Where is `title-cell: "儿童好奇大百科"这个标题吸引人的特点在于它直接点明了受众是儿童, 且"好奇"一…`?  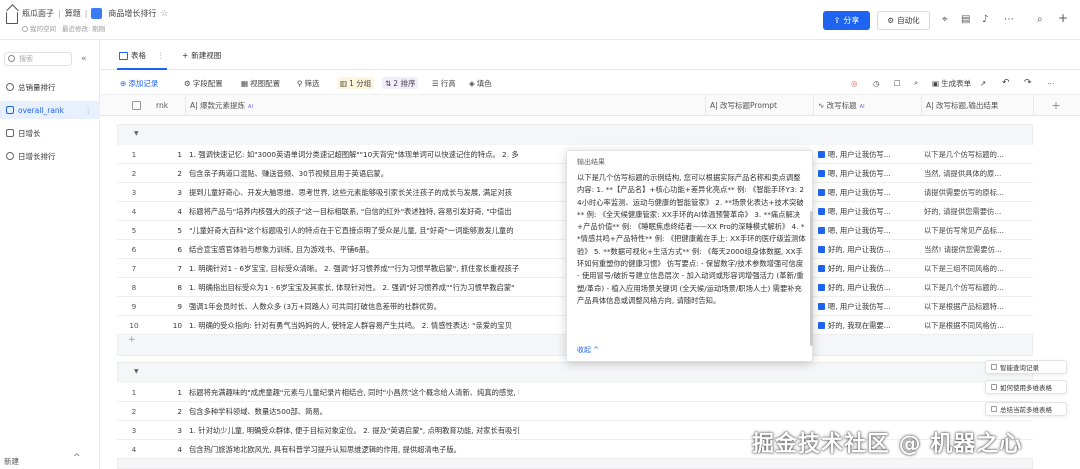 title-cell: "儿童好奇大百科"这个标题吸引人的特点在于它直接点明了受众是儿童, 且"好奇"一… is located at coordinates (354, 230).